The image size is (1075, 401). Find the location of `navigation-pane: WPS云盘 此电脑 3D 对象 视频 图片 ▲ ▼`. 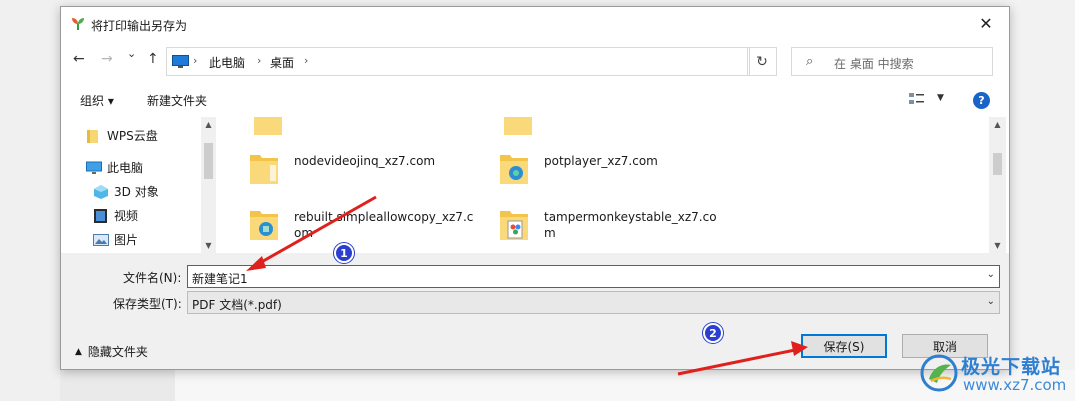

navigation-pane: WPS云盘 此电脑 3D 对象 视频 图片 ▲ ▼ is located at coordinates (138, 185).